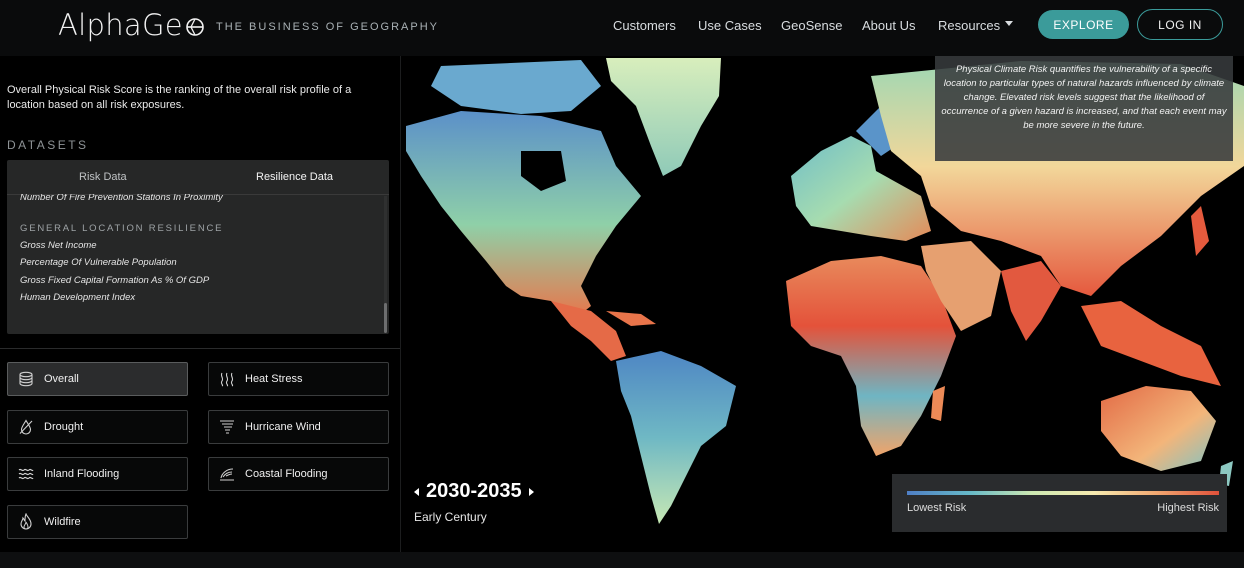 This screenshot has width=1244, height=568. What do you see at coordinates (61, 379) in the screenshot?
I see `hazard-label: Overall` at bounding box center [61, 379].